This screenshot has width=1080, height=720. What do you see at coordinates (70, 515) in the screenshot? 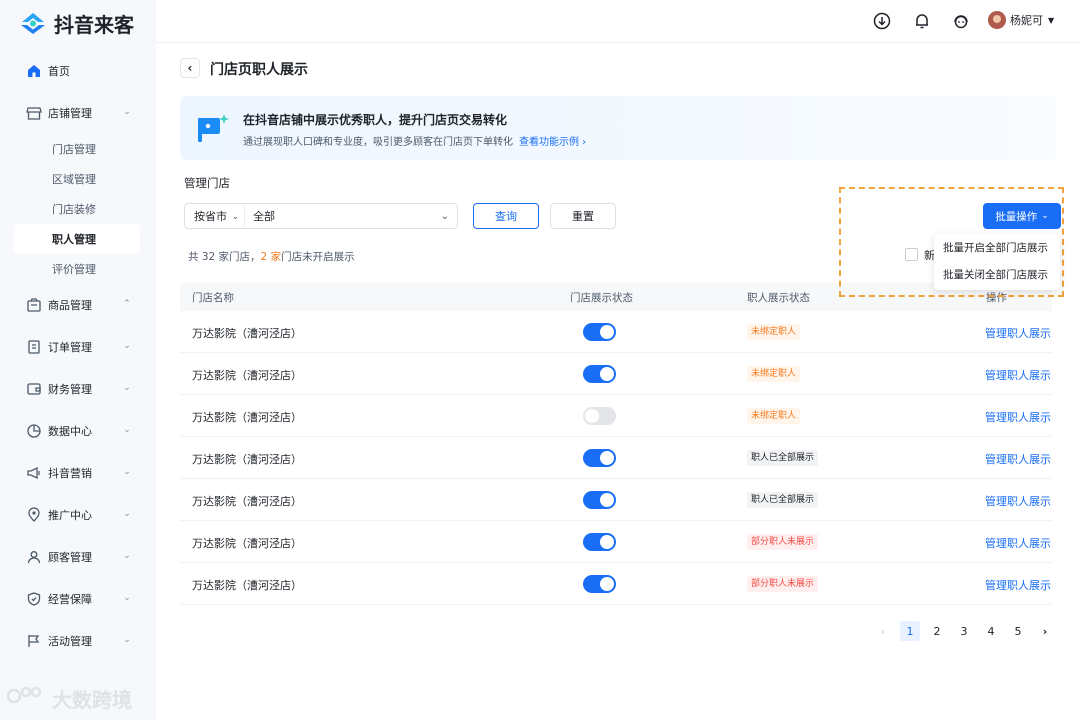
I see `sidebar-item-label: 推广中心` at bounding box center [70, 515].